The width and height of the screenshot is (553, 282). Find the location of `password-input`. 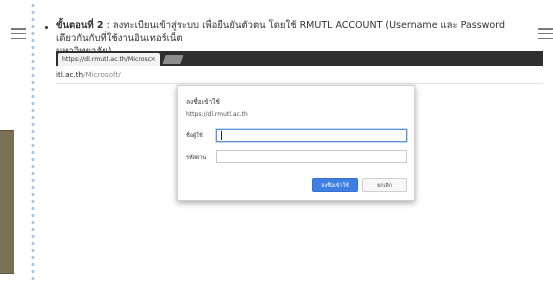

password-input is located at coordinates (311, 156).